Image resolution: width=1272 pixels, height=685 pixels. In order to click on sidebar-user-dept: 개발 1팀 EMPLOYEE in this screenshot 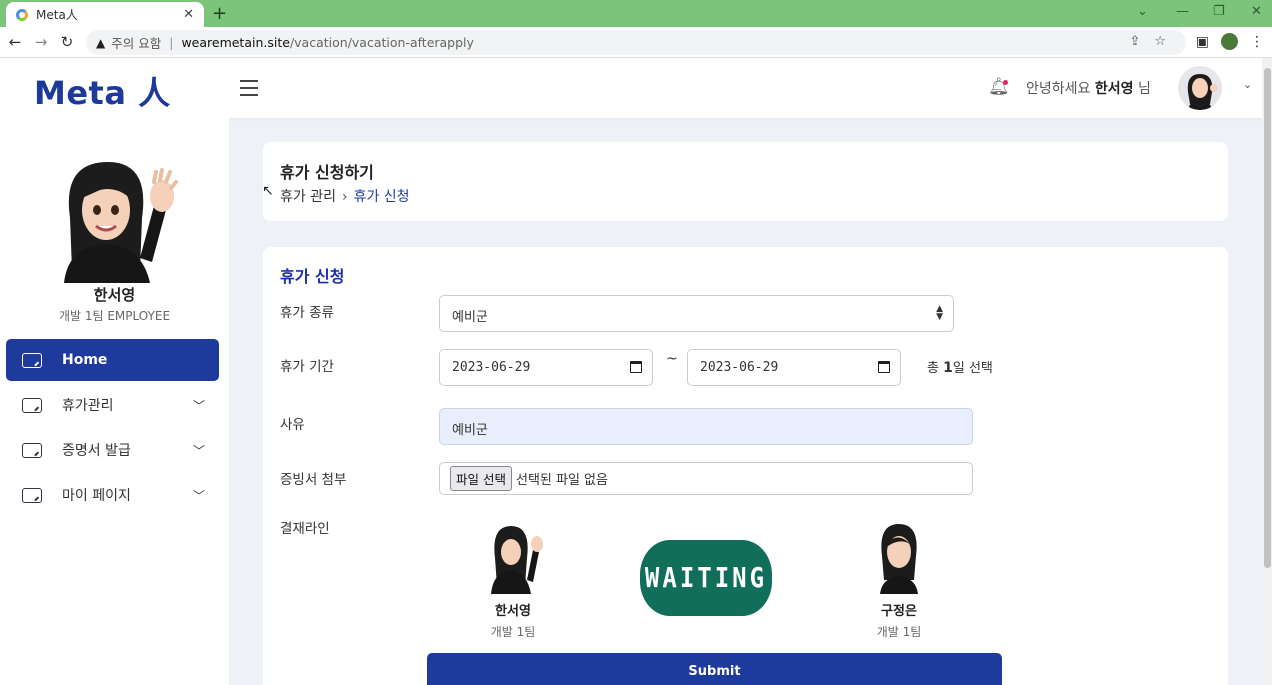, I will do `click(114, 316)`.